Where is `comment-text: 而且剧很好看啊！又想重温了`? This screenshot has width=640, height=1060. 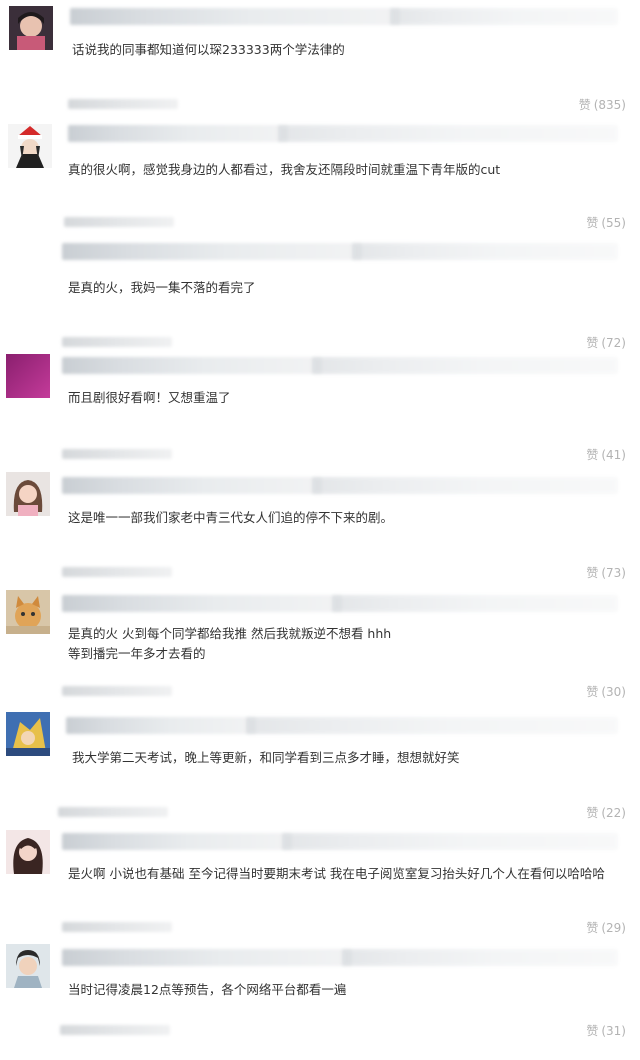
comment-text: 而且剧很好看啊！又想重温了 is located at coordinates (149, 397).